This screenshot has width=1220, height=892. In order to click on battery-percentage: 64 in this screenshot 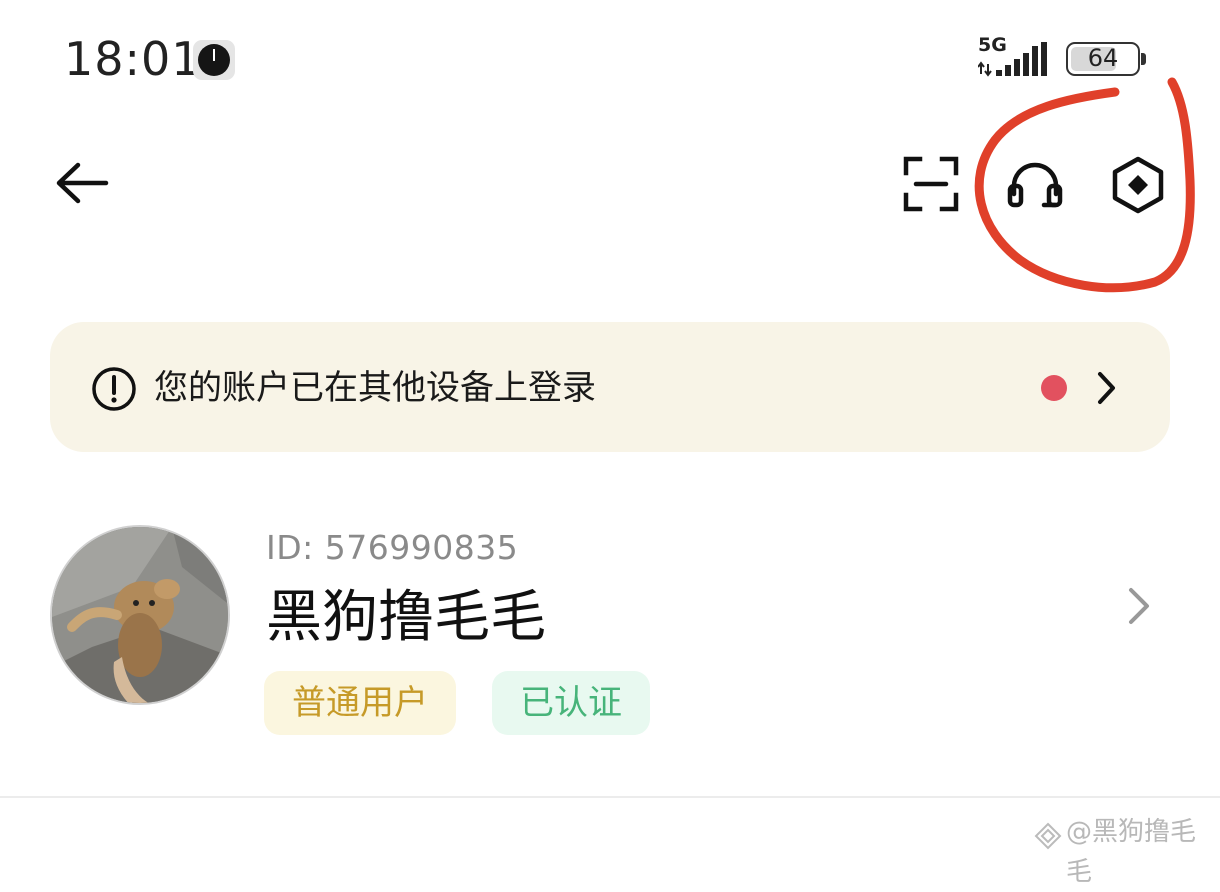, I will do `click(1103, 58)`.